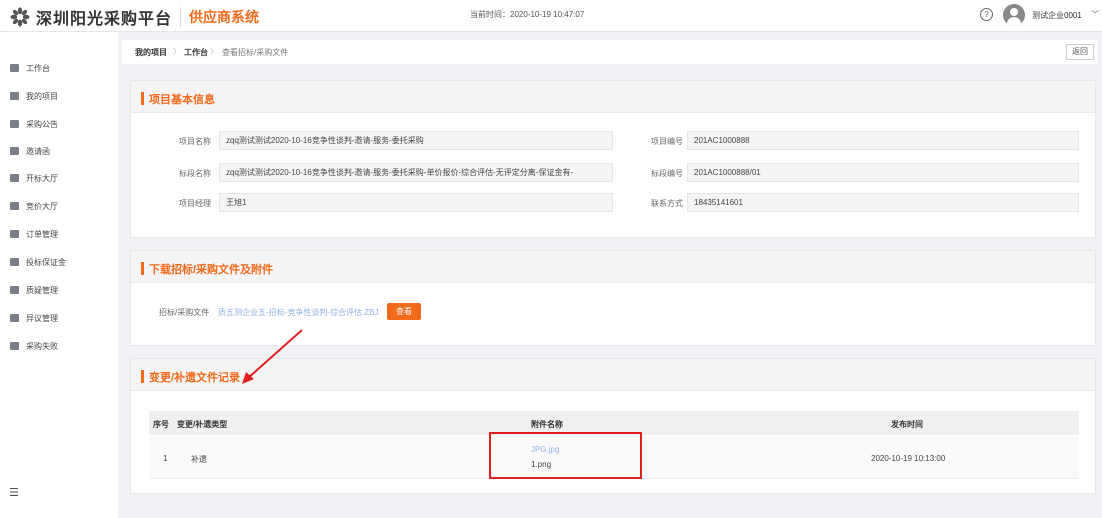  What do you see at coordinates (613, 97) in the screenshot?
I see `panel-header: 项目基本信息` at bounding box center [613, 97].